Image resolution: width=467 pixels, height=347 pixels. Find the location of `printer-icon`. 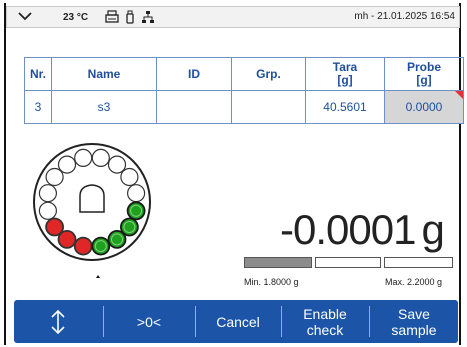

printer-icon is located at coordinates (112, 19).